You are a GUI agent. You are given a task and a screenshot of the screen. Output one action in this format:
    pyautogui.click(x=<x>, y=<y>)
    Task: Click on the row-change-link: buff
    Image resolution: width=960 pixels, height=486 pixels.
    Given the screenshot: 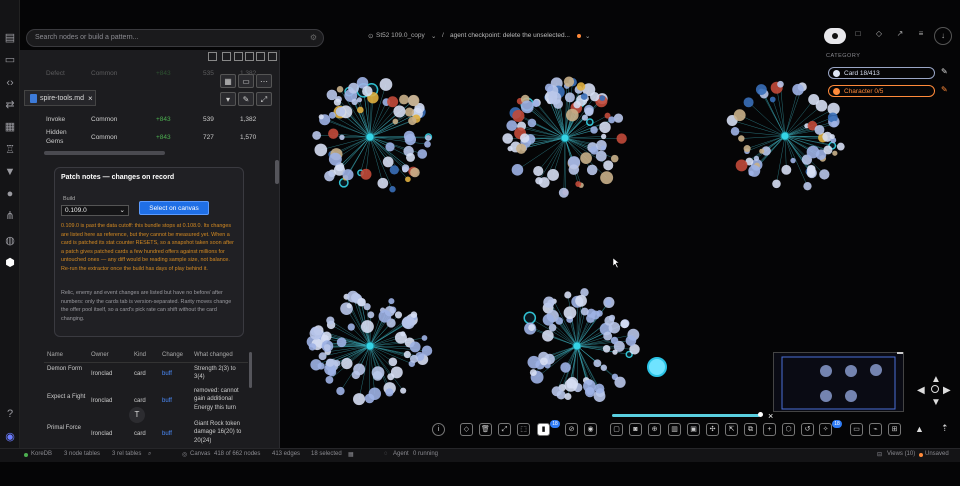 What is the action you would take?
    pyautogui.click(x=167, y=401)
    